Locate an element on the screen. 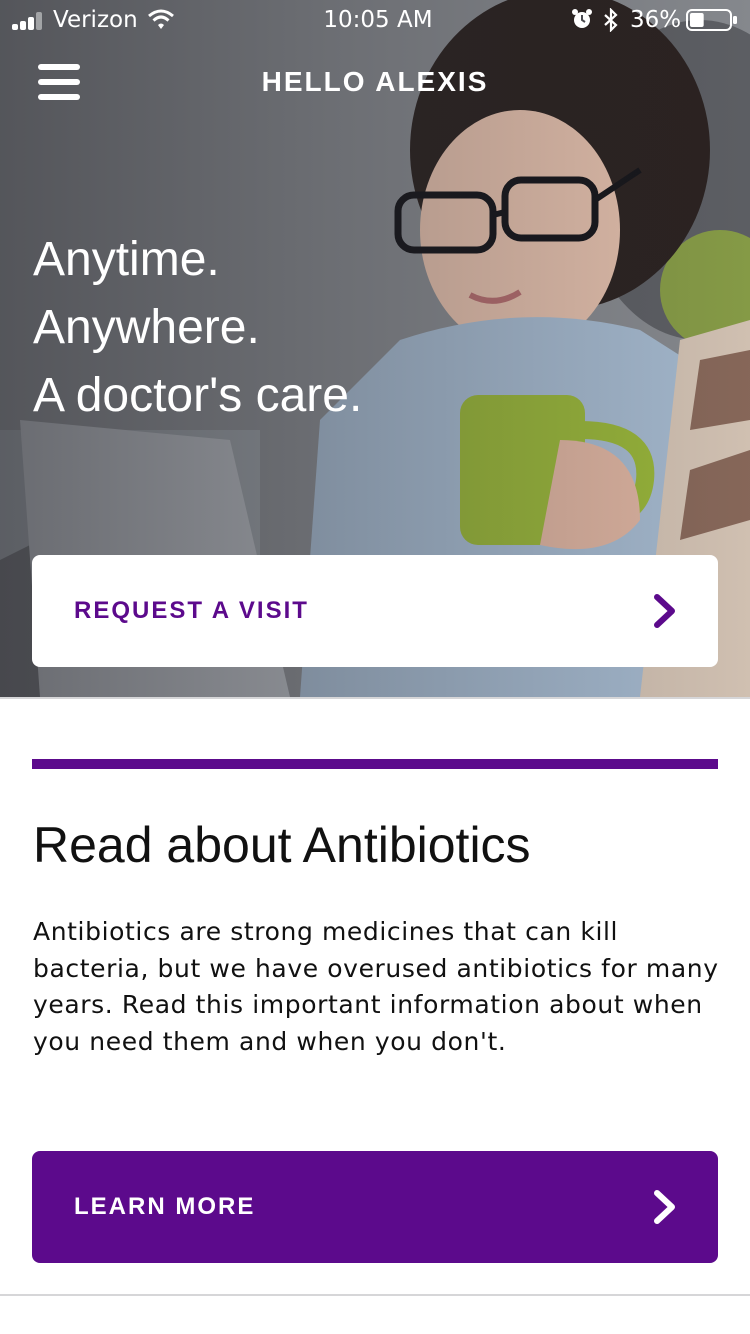  page-title: HELLO ALEXIS is located at coordinates (375, 81).